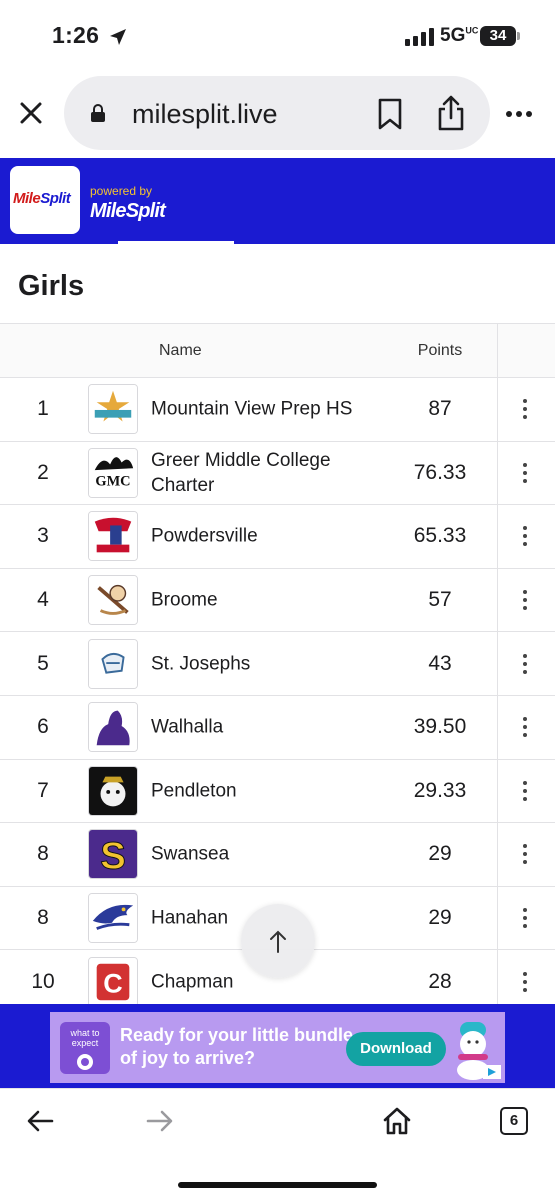 The image size is (555, 1200). I want to click on lock-icon, so click(98, 113).